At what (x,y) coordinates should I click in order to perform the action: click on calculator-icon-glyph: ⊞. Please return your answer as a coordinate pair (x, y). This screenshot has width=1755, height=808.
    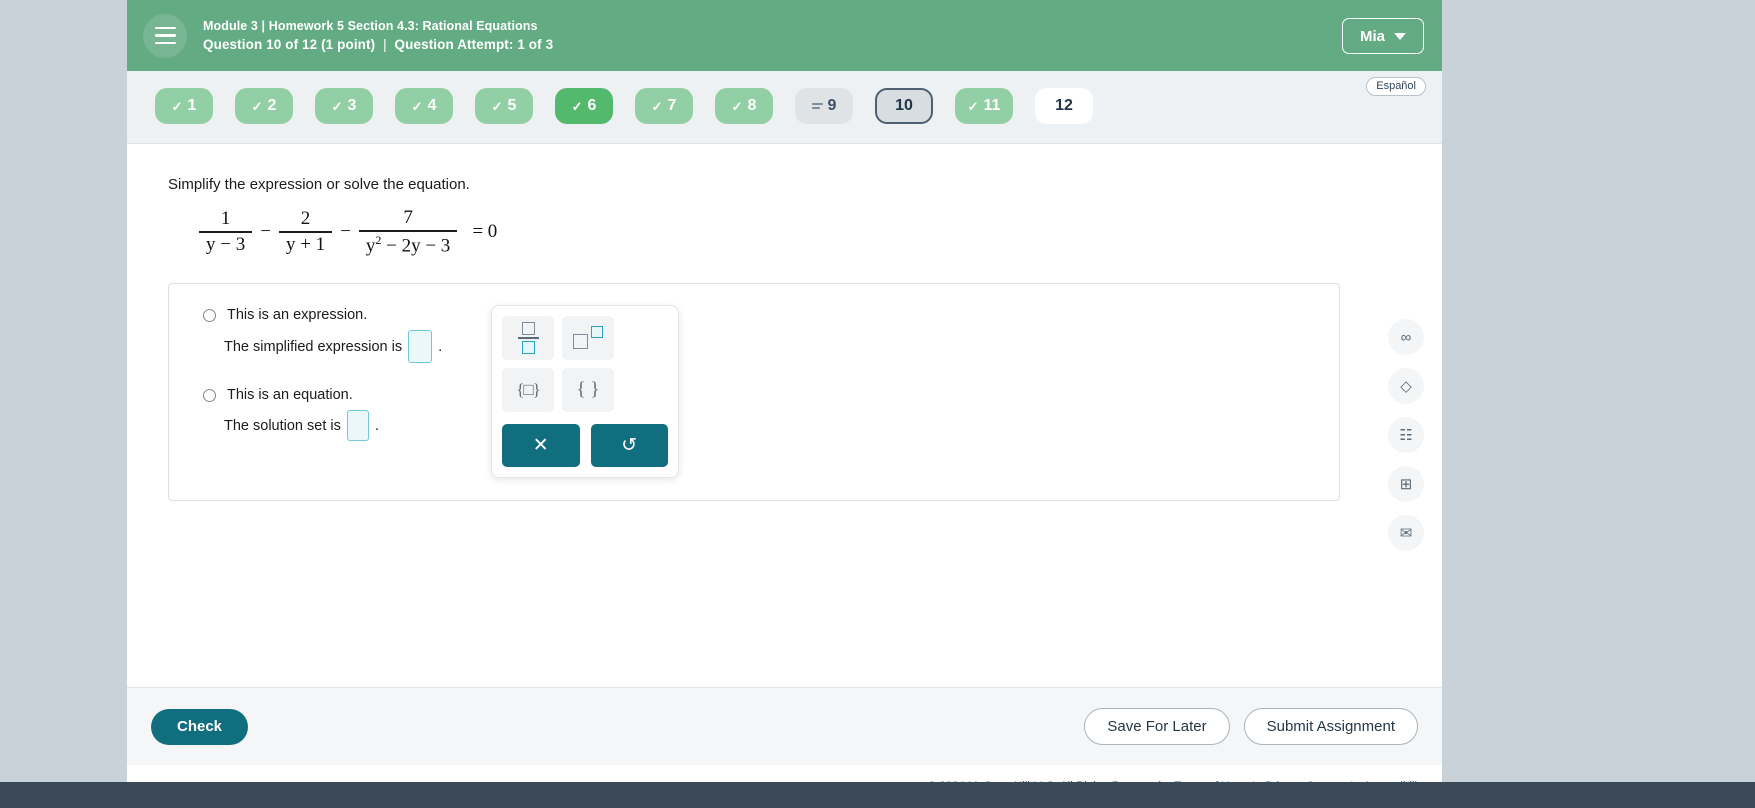
    Looking at the image, I should click on (1406, 484).